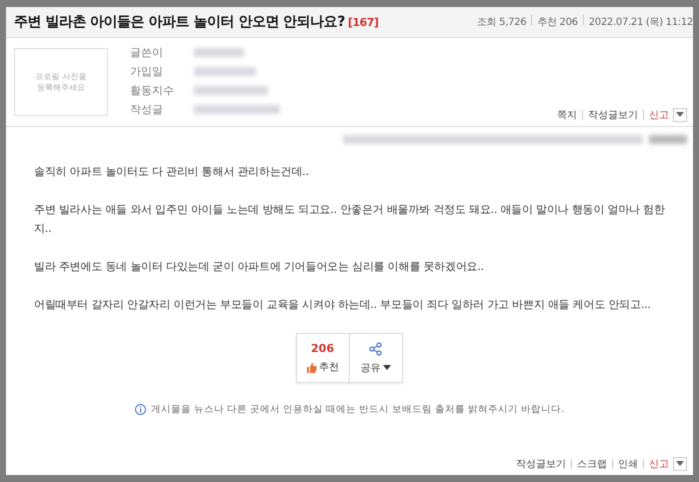 The image size is (699, 482). Describe the element at coordinates (592, 464) in the screenshot. I see `footer-link: 스크랩` at that location.